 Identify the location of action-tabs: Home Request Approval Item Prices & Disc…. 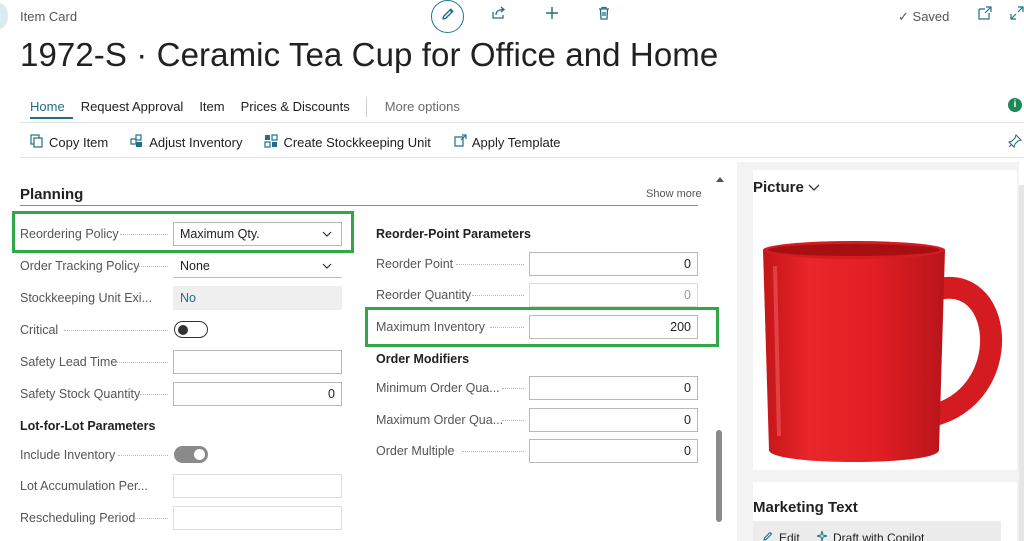
(249, 108).